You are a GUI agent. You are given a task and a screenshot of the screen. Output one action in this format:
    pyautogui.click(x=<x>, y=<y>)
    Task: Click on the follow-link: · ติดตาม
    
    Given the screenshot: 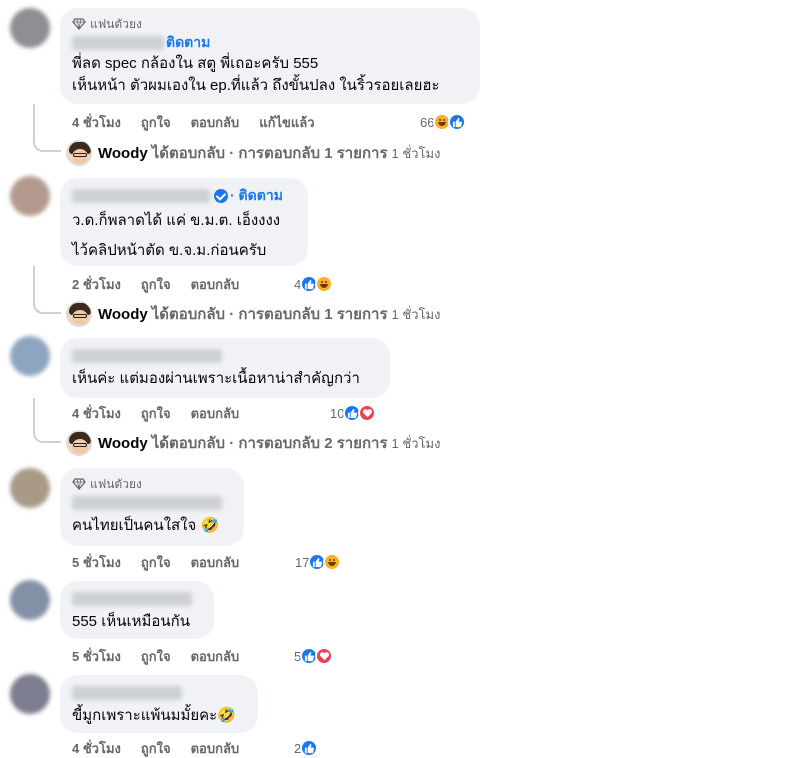 What is the action you would take?
    pyautogui.click(x=256, y=196)
    